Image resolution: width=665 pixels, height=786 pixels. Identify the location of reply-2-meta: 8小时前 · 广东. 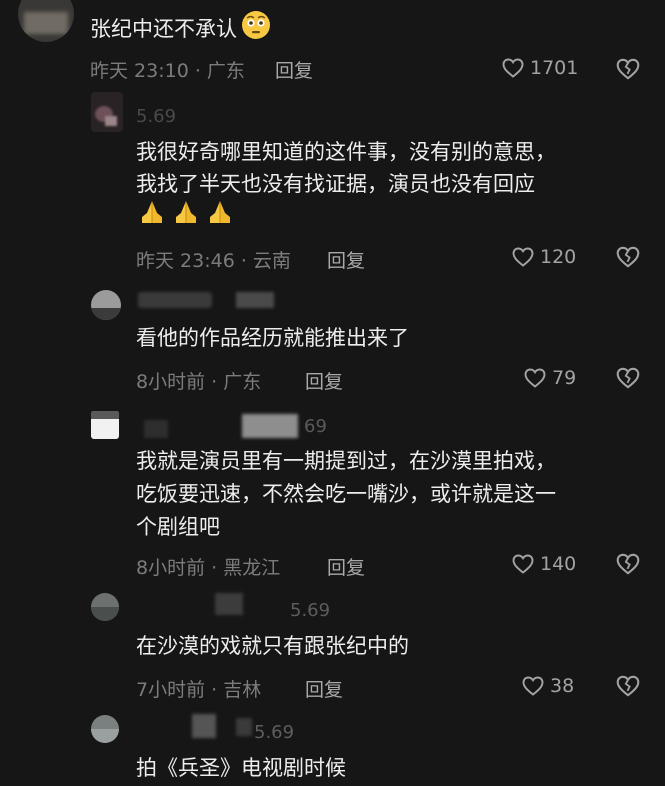
(199, 382).